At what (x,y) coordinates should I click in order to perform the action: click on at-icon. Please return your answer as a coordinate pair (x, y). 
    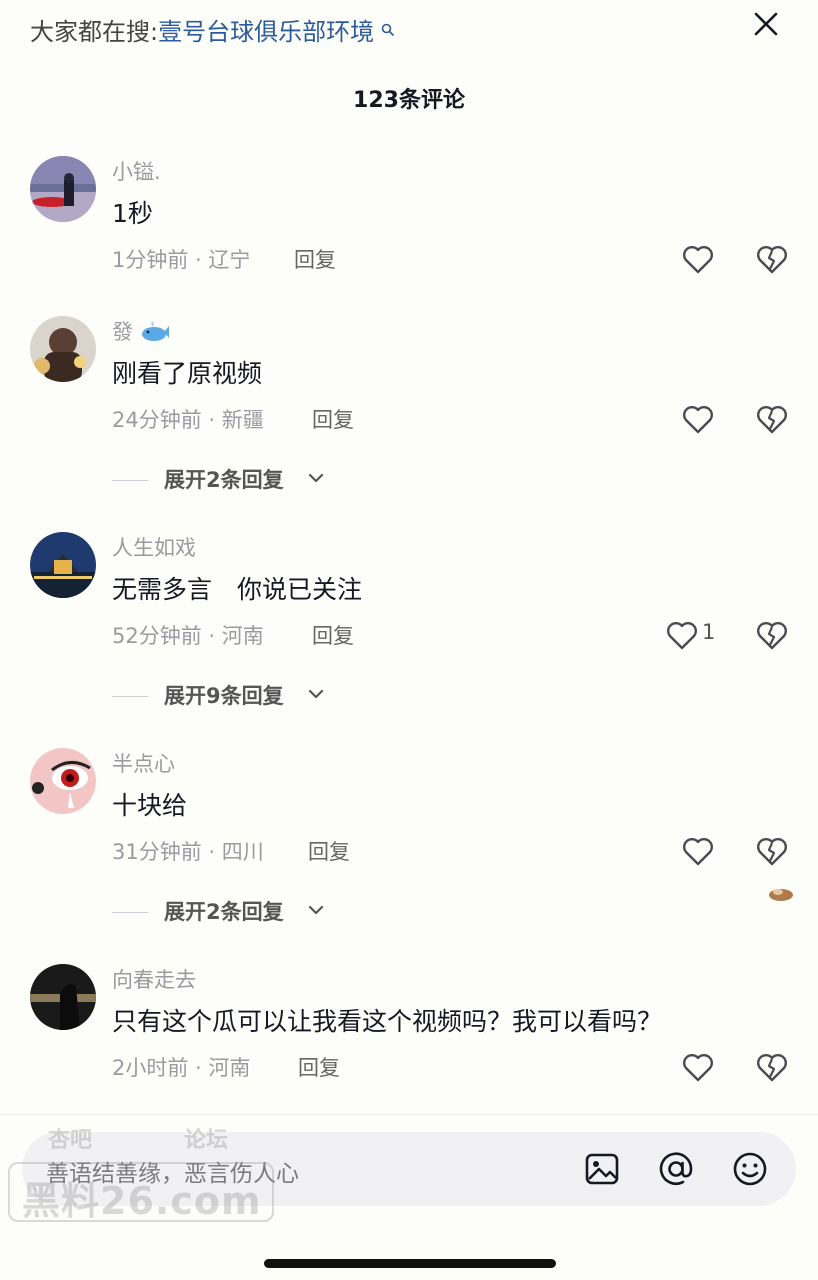
    Looking at the image, I should click on (676, 1168).